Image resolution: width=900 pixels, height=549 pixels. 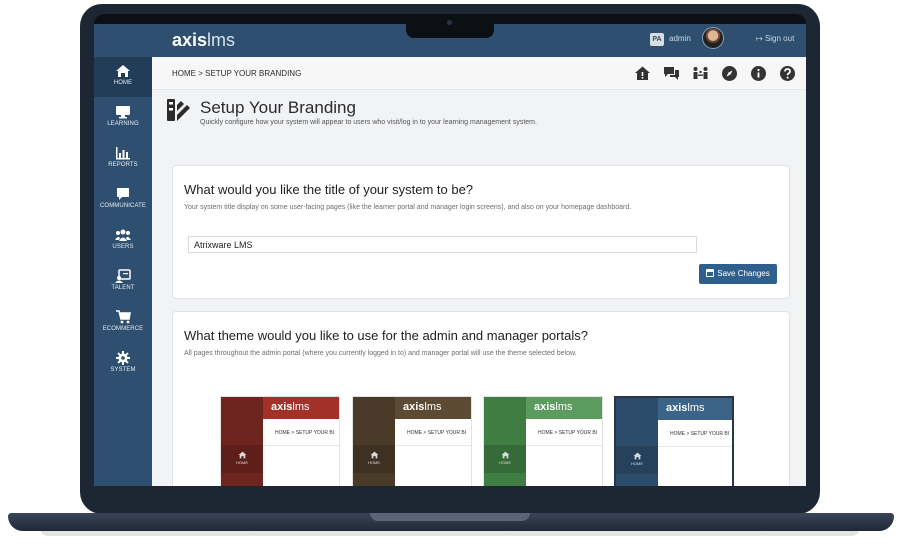 What do you see at coordinates (178, 110) in the screenshot?
I see `branding-icon` at bounding box center [178, 110].